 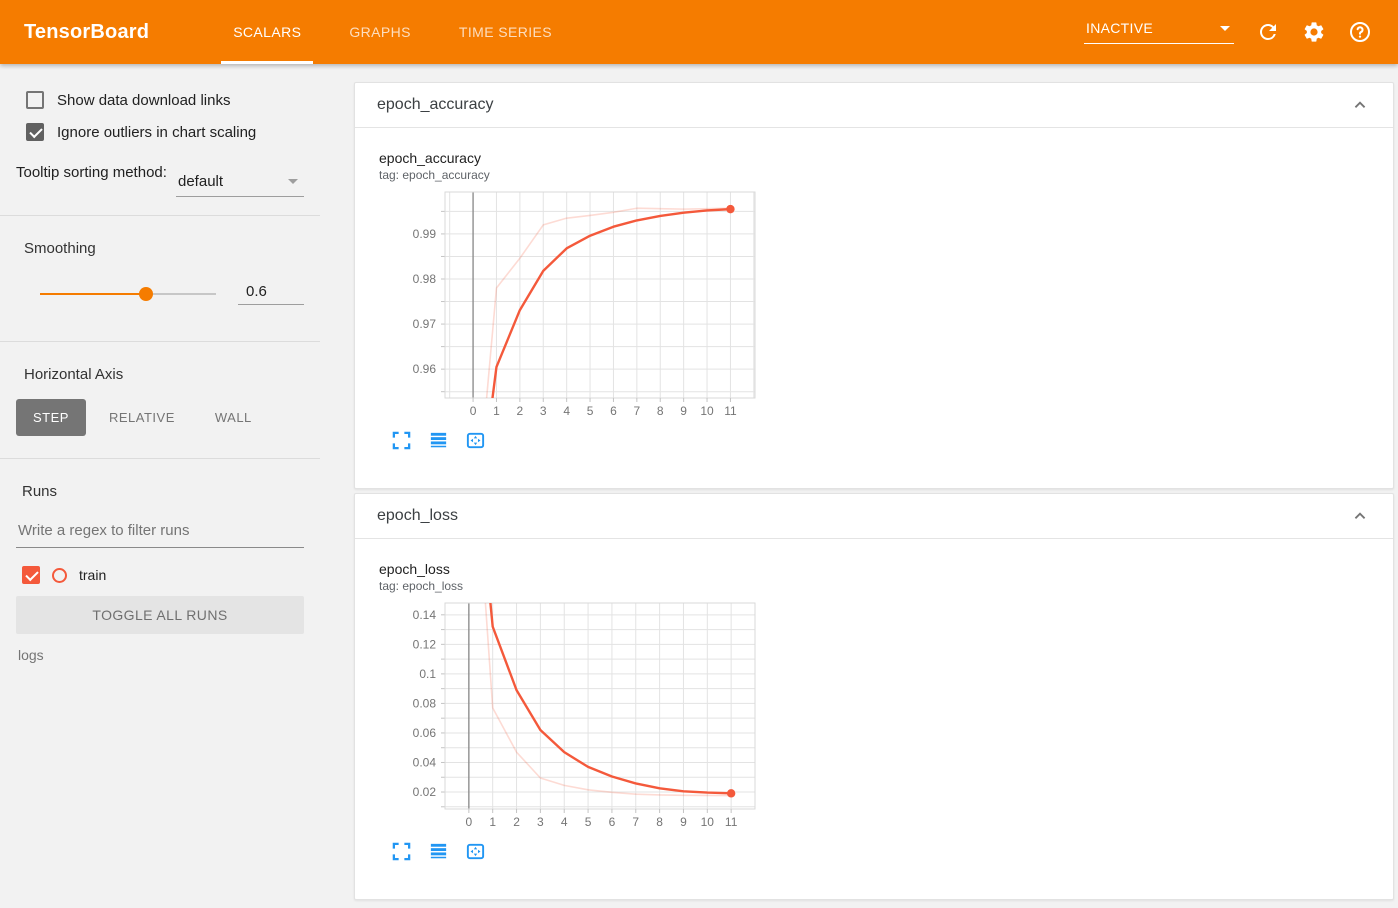 I want to click on ignore-outliers-label: Ignore outliers in chart scaling, so click(x=157, y=132).